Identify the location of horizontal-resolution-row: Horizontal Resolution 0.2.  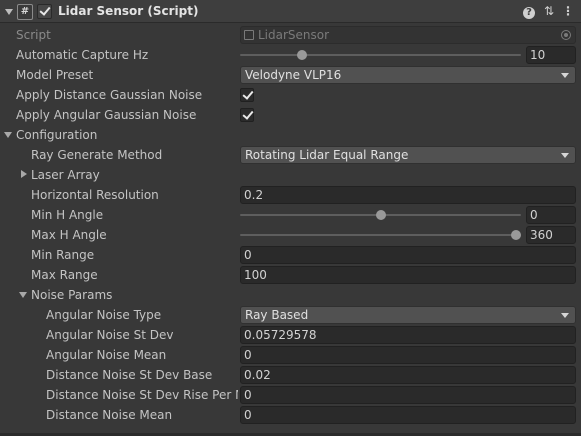
(290, 195).